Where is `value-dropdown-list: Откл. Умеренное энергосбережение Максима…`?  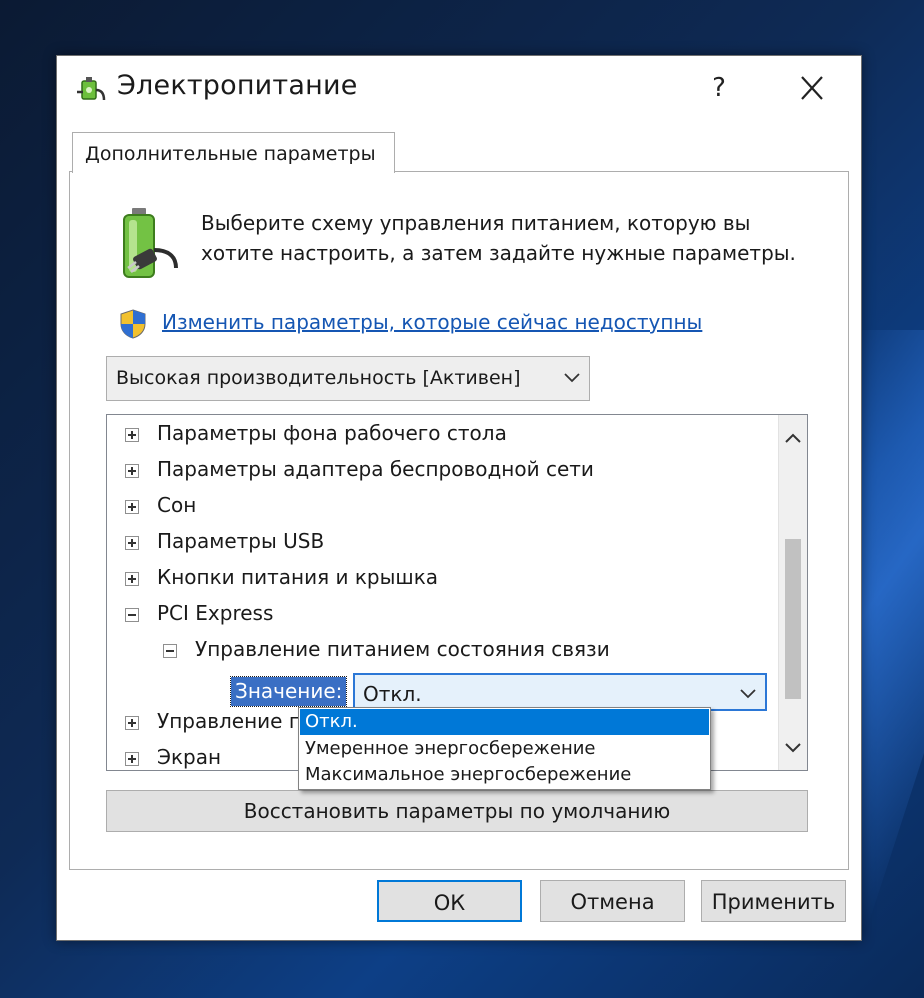
value-dropdown-list: Откл. Умеренное энергосбережение Максима… is located at coordinates (504, 748).